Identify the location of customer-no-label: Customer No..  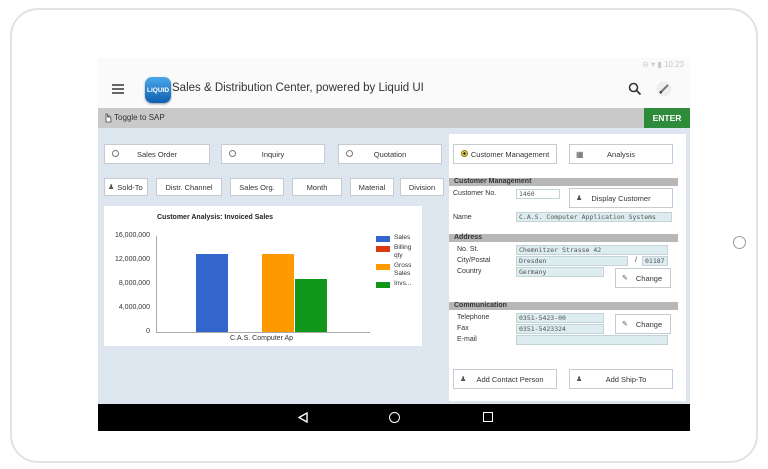
(475, 193).